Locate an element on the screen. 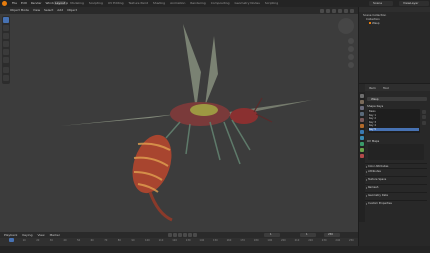 Image resolution: width=430 pixels, height=253 pixels. play-icon is located at coordinates (185, 234).